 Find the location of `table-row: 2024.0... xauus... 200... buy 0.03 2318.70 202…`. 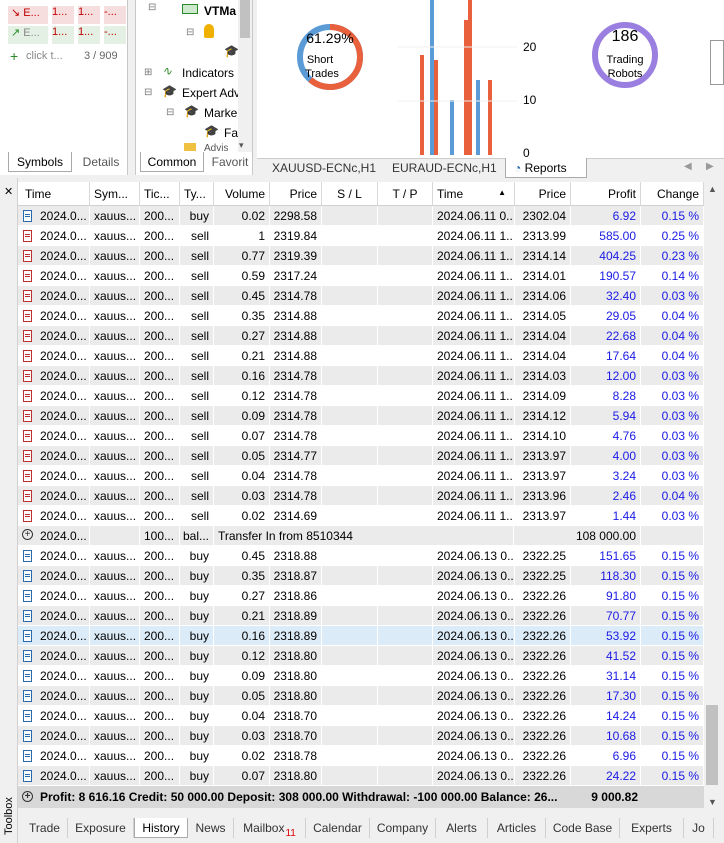

table-row: 2024.0... xauus... 200... buy 0.03 2318.70 202… is located at coordinates (361, 736).